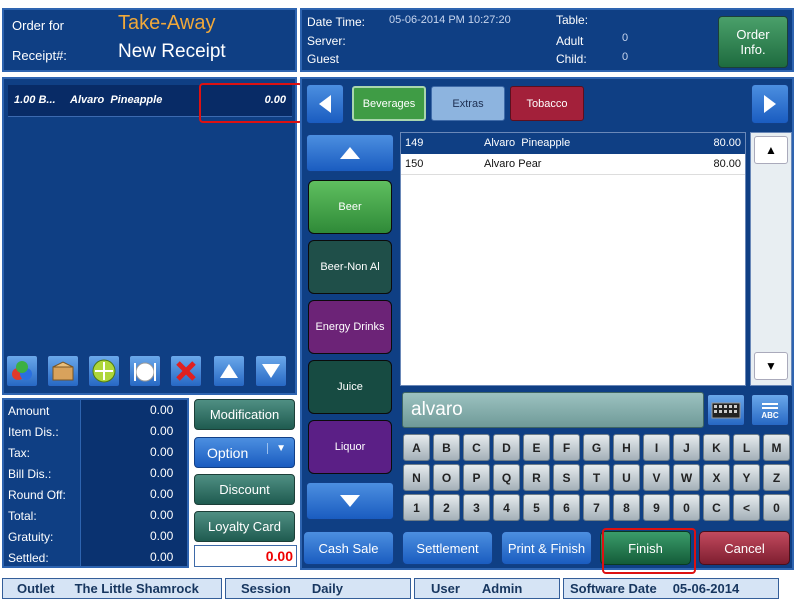 The width and height of the screenshot is (811, 615). Describe the element at coordinates (244, 452) in the screenshot. I see `option-button: Option ▼` at that location.